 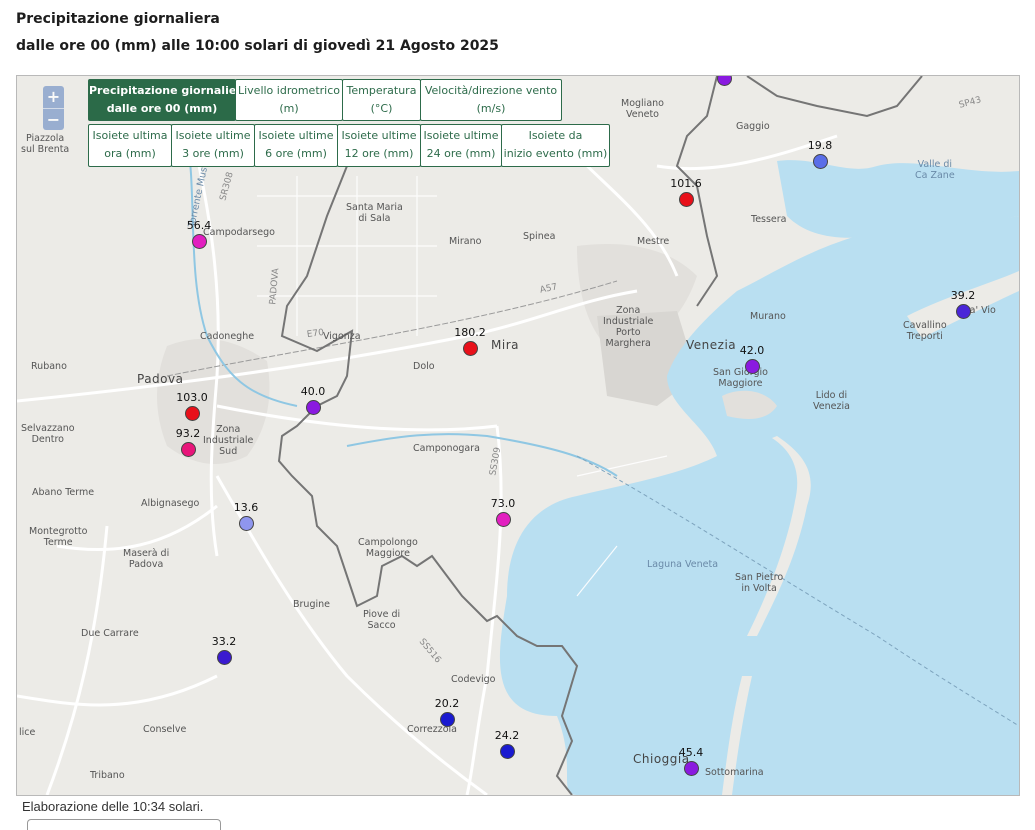 What do you see at coordinates (461, 145) in the screenshot?
I see `tab-isoiete-24h: Isoiete ultime 24 ore (mm)` at bounding box center [461, 145].